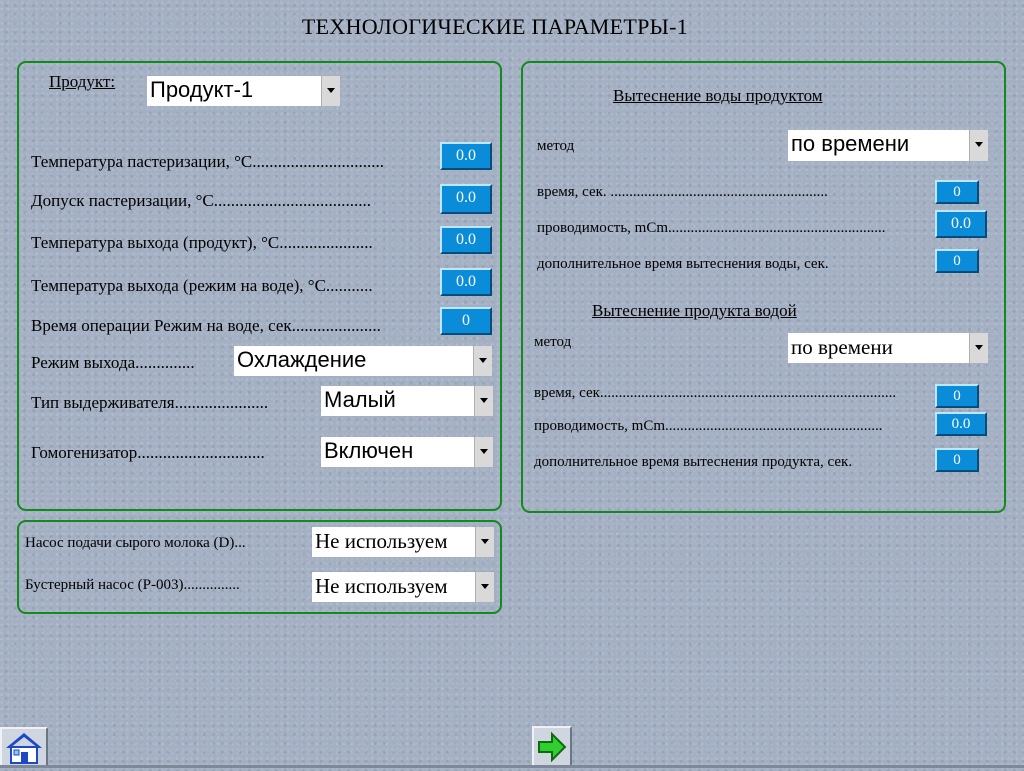 This screenshot has width=1024, height=771. I want to click on arrow-right-icon, so click(552, 747).